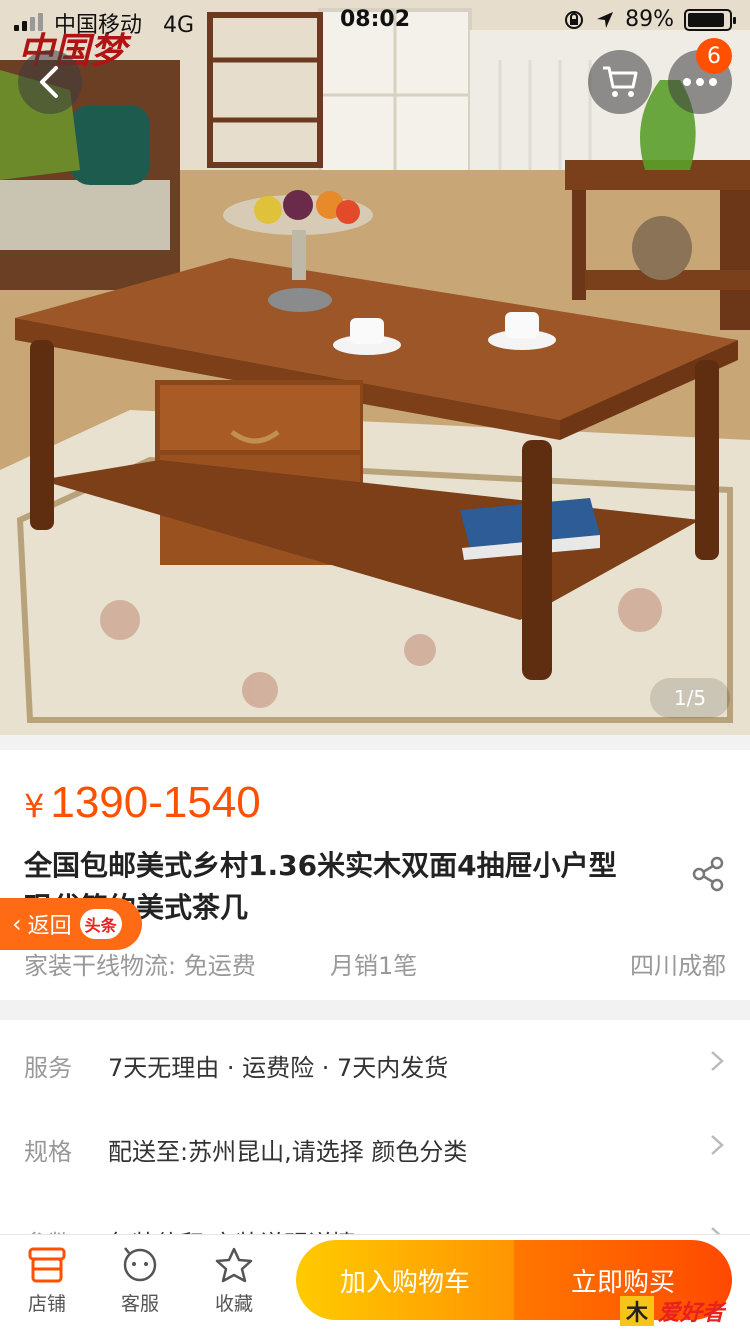 The width and height of the screenshot is (750, 1334). I want to click on svg-text: 木, so click(637, 1313).